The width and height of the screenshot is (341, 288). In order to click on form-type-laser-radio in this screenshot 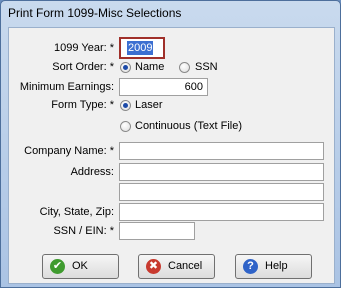, I will do `click(125, 105)`.